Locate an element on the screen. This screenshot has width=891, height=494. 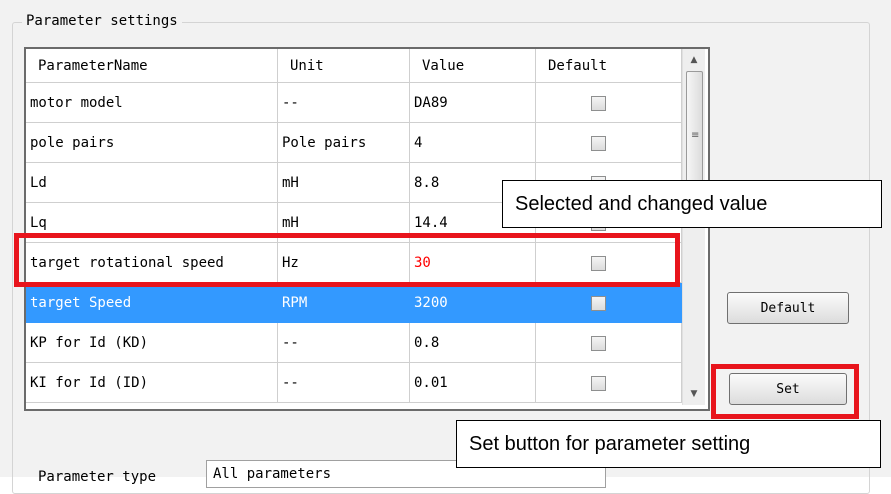
column-header-value: Value is located at coordinates (473, 66).